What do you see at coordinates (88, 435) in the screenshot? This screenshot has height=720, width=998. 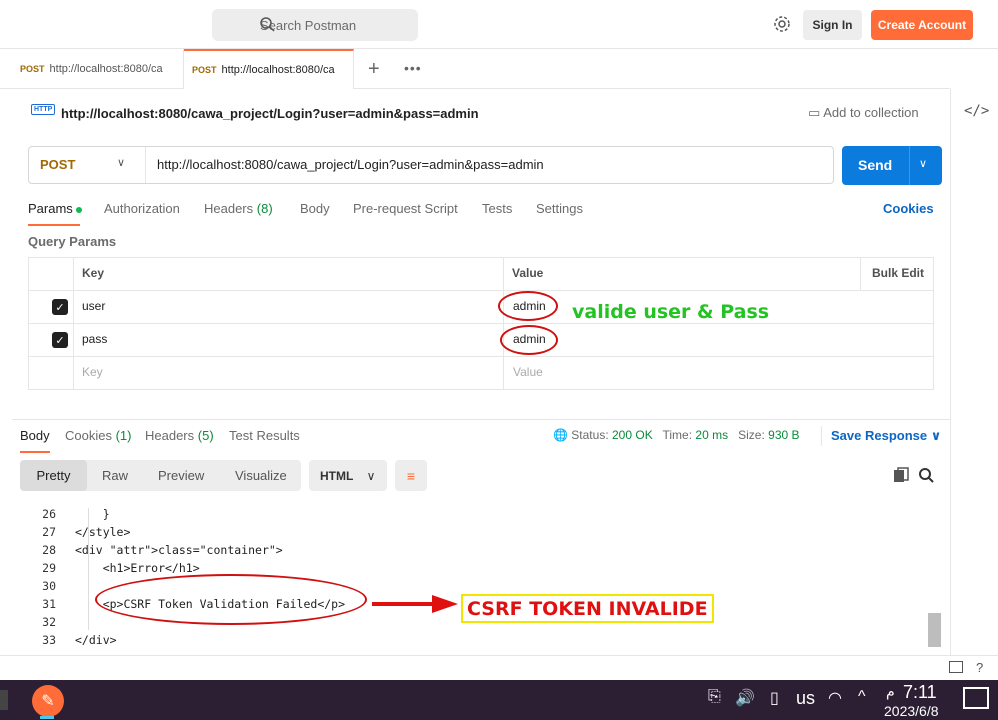 I see `cookies-label: Cookies` at bounding box center [88, 435].